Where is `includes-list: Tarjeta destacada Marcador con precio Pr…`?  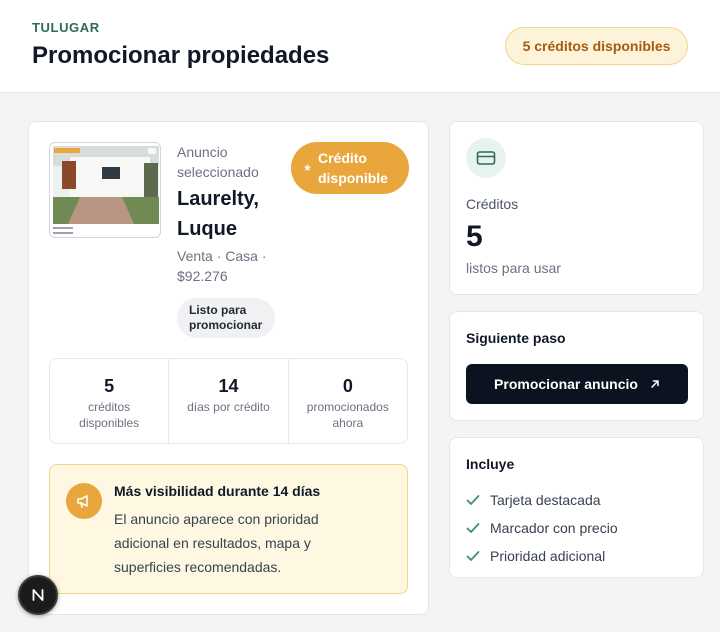
includes-list: Tarjeta destacada Marcador con precio Pr… is located at coordinates (542, 528).